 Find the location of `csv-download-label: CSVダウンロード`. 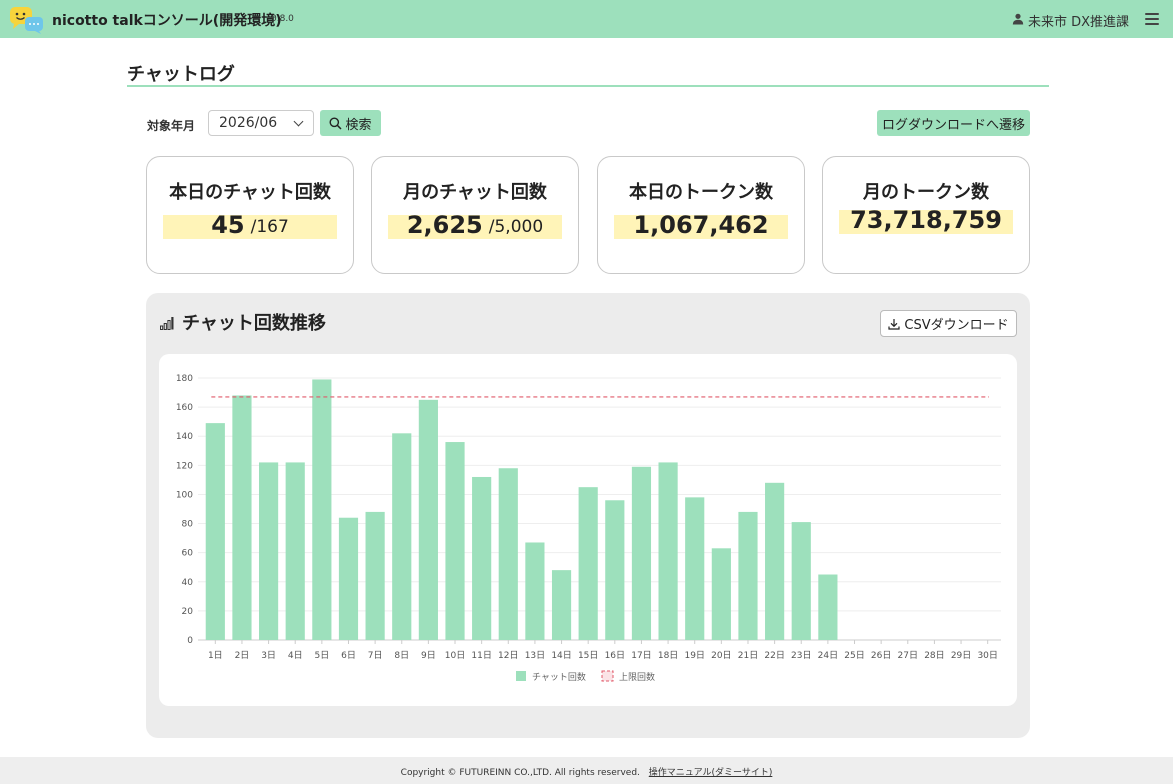

csv-download-label: CSVダウンロード is located at coordinates (956, 325).